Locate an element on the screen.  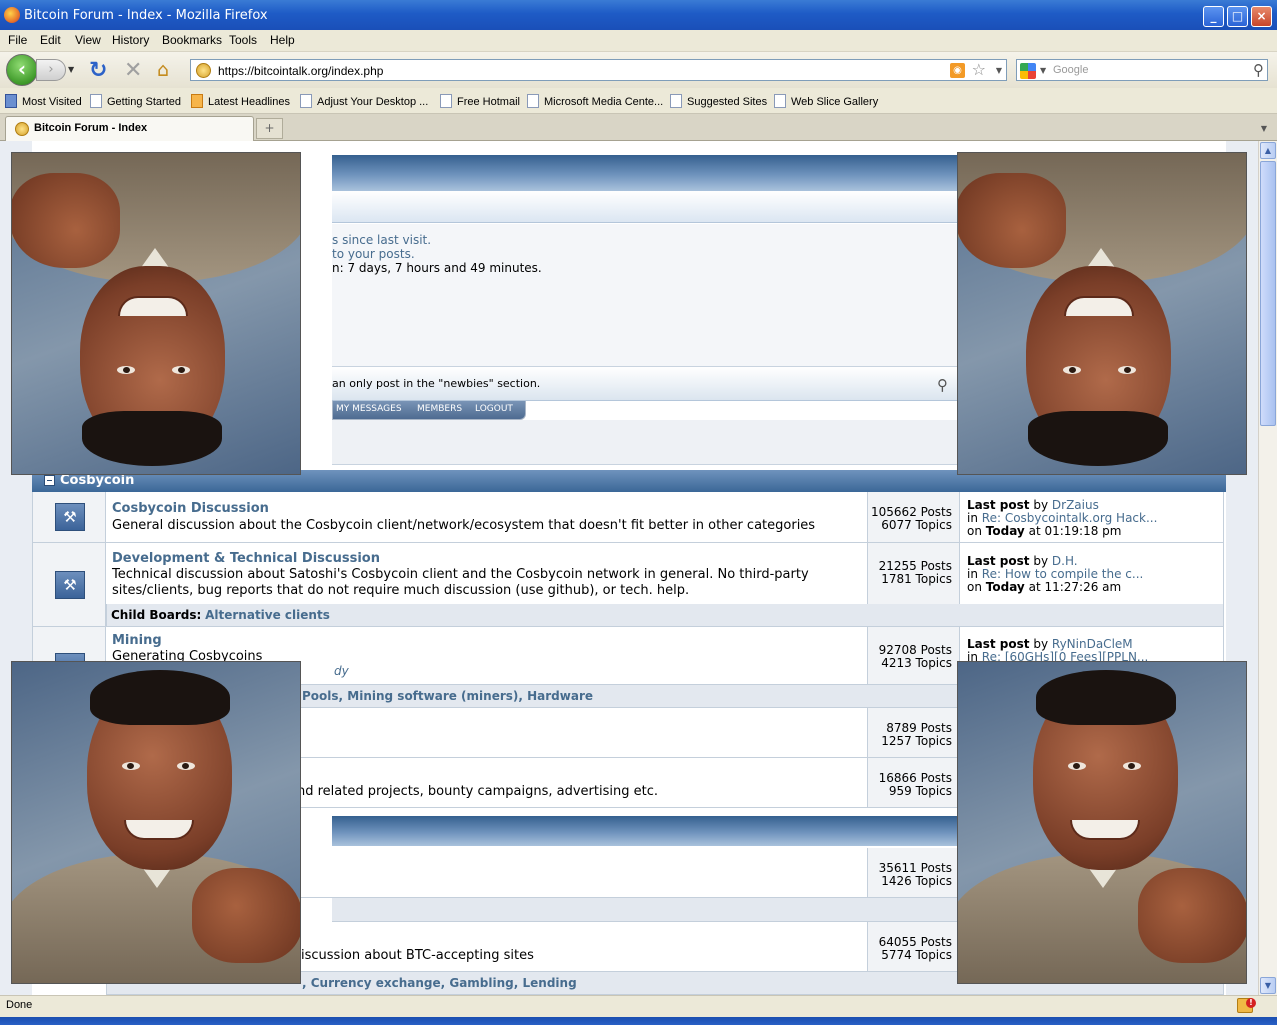
child-boards-row: Child Boards: Alternative clients is located at coordinates (665, 615).